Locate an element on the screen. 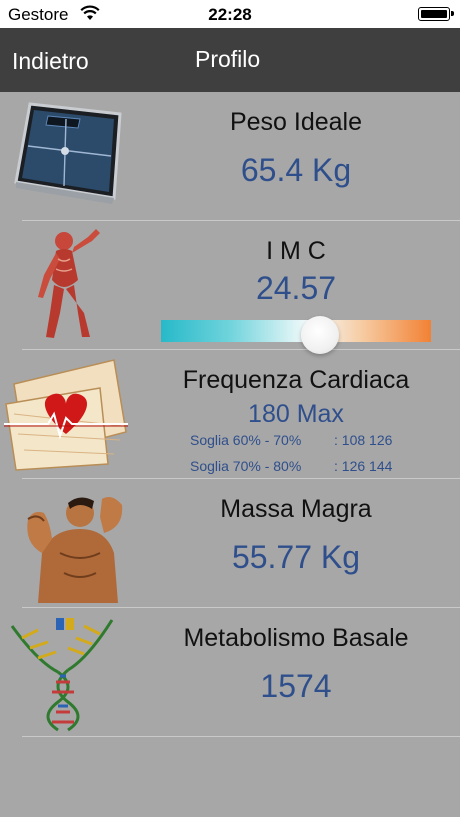 This screenshot has height=817, width=460. status-bar: Gestore 22:28 is located at coordinates (230, 14).